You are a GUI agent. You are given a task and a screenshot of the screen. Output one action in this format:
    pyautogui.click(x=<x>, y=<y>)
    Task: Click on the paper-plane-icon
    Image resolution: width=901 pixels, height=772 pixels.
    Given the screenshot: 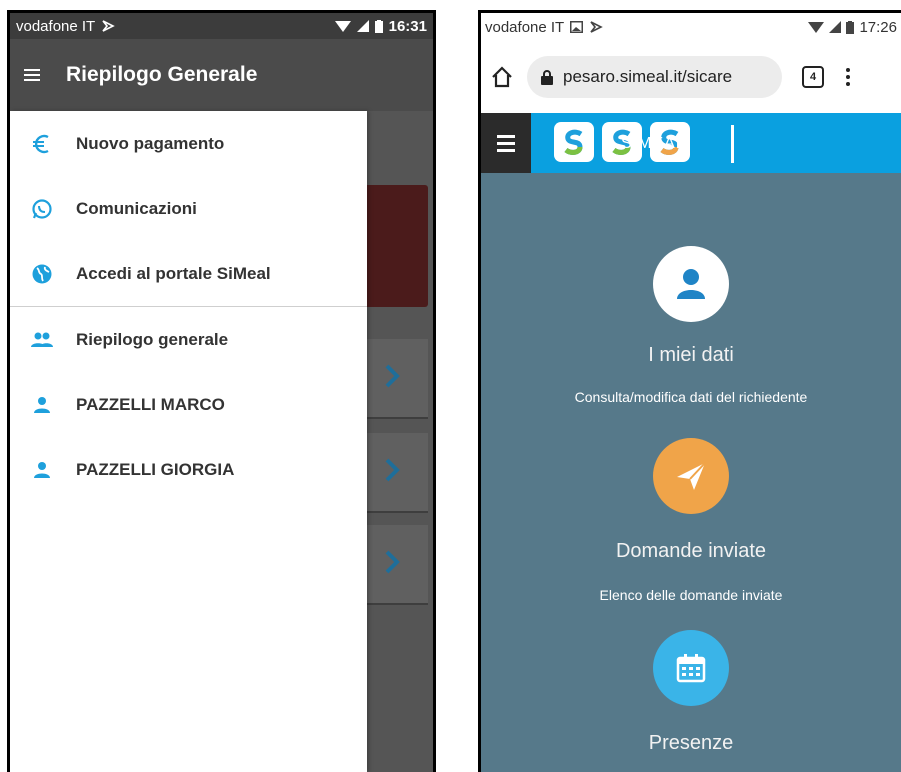 What is the action you would take?
    pyautogui.click(x=691, y=476)
    